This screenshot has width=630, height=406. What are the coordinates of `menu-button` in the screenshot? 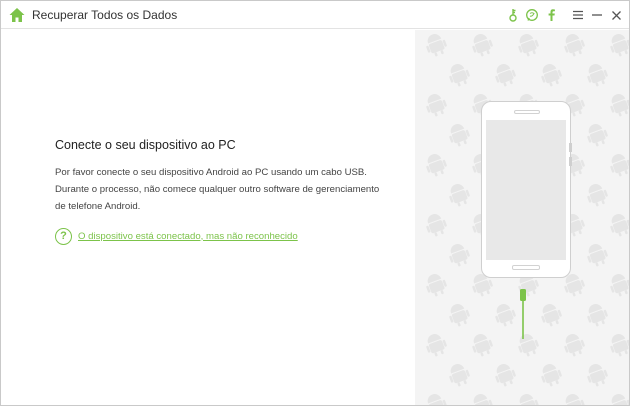 It's located at (578, 15).